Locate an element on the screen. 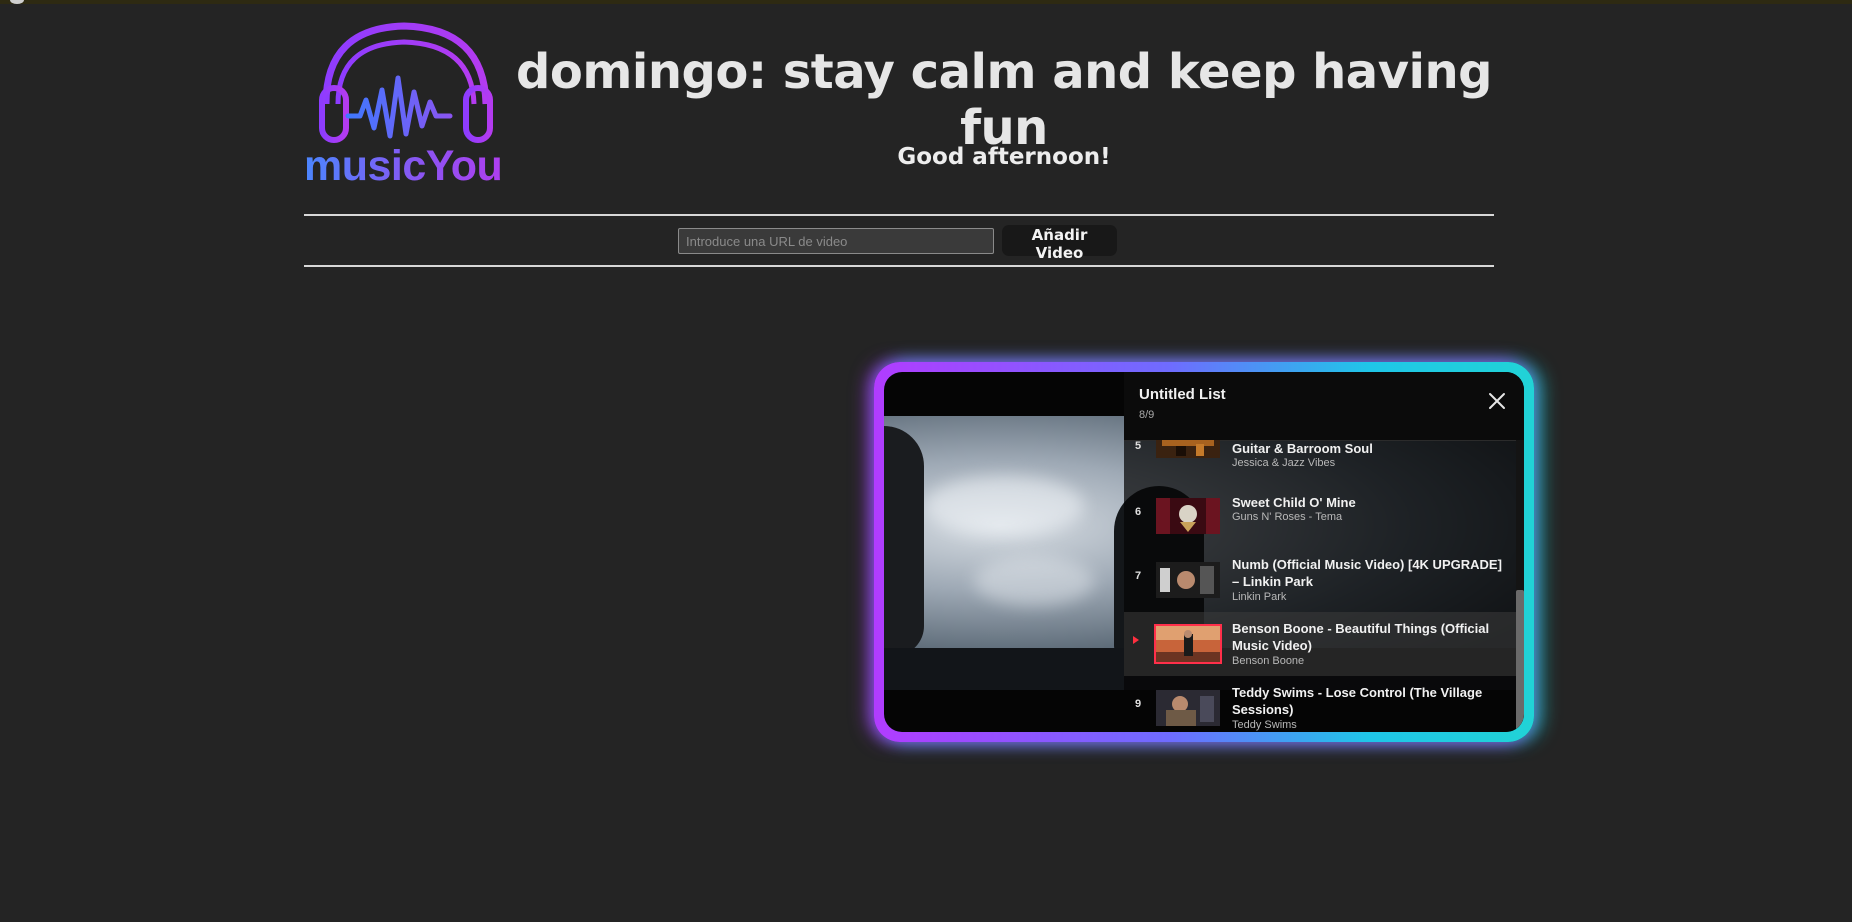  playlist-position: 8/9 is located at coordinates (1147, 415).